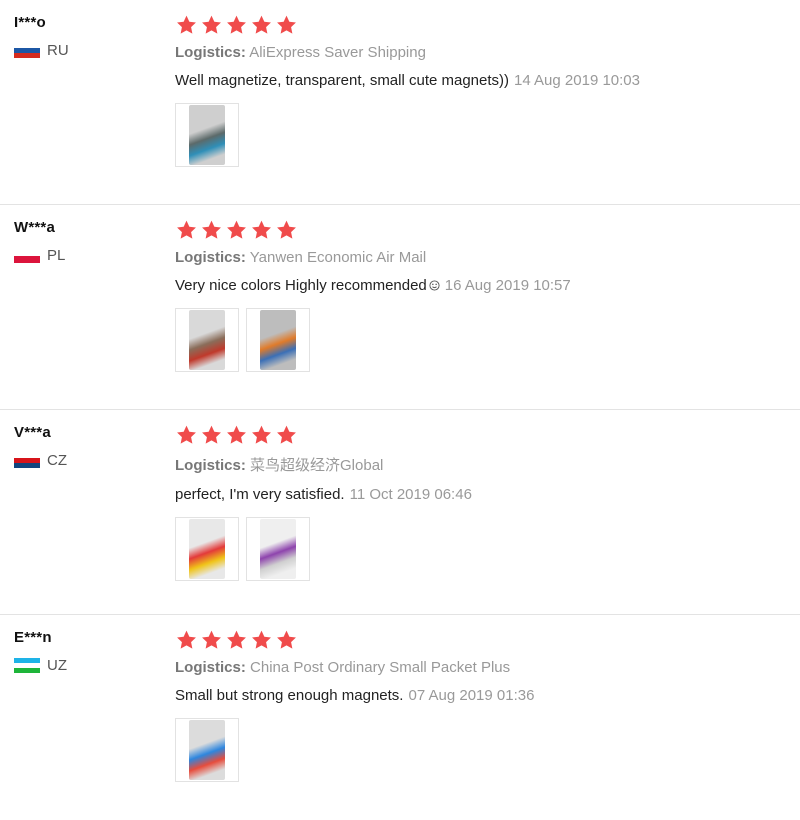 The image size is (800, 820). I want to click on reviewer-info: W***a PL, so click(89, 241).